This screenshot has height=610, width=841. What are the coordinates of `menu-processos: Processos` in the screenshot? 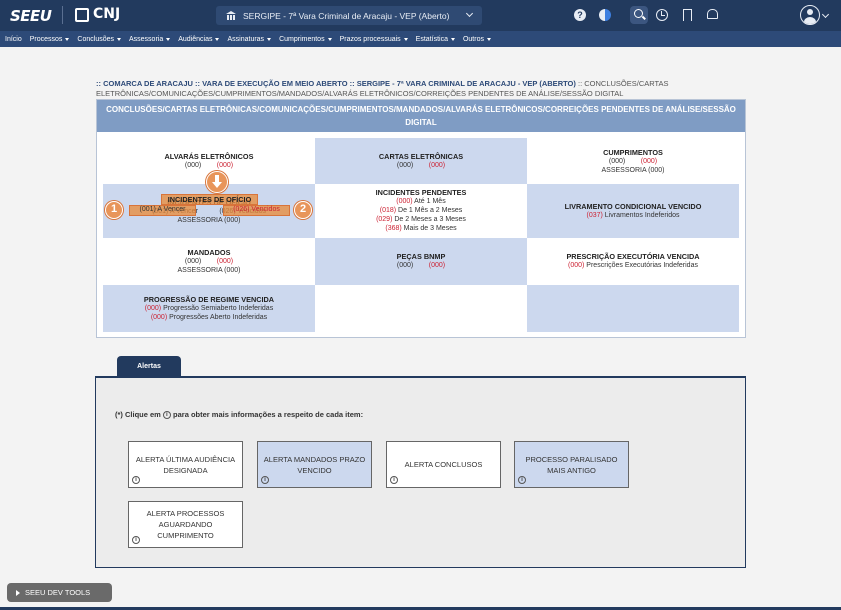 It's located at (50, 39).